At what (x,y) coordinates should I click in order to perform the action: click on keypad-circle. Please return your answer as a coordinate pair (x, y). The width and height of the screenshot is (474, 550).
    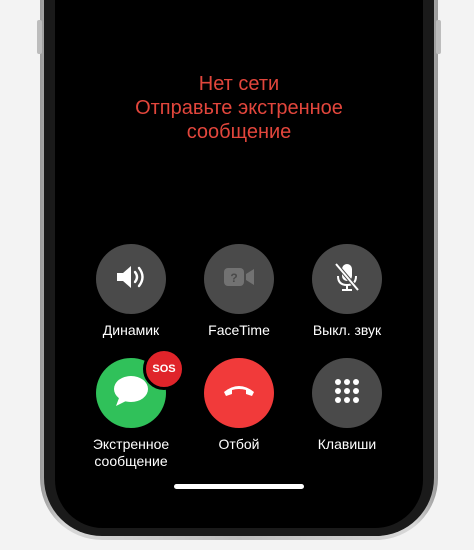
    Looking at the image, I should click on (347, 393).